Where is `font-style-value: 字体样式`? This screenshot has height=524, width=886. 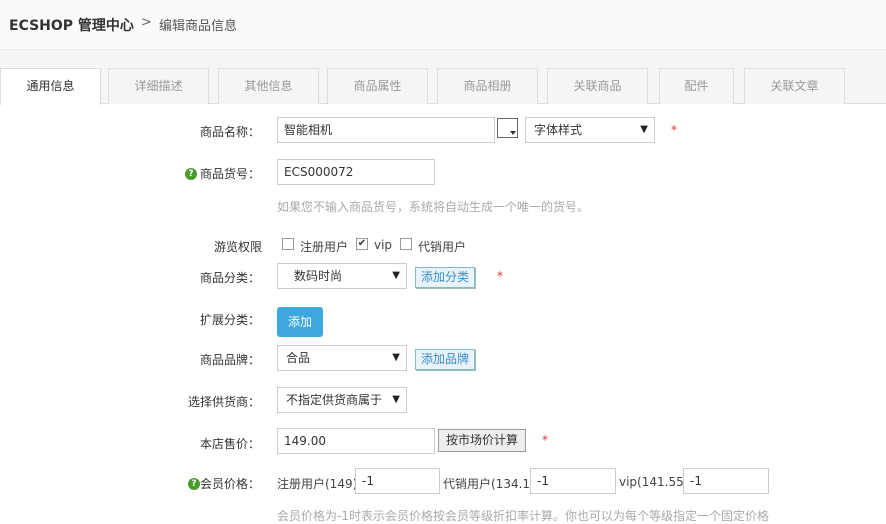 font-style-value: 字体样式 is located at coordinates (558, 130).